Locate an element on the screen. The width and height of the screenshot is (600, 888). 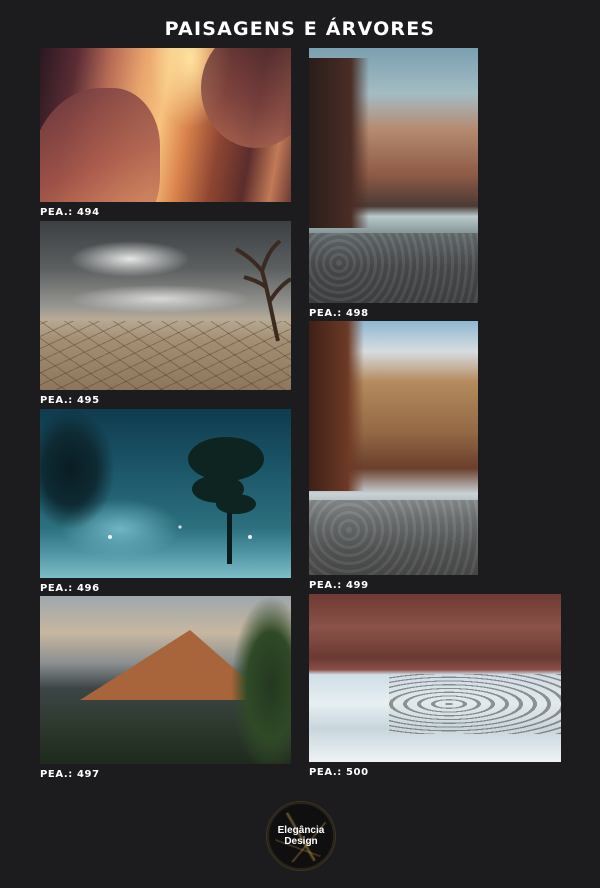
photo-mountain-sunset is located at coordinates (165, 680).